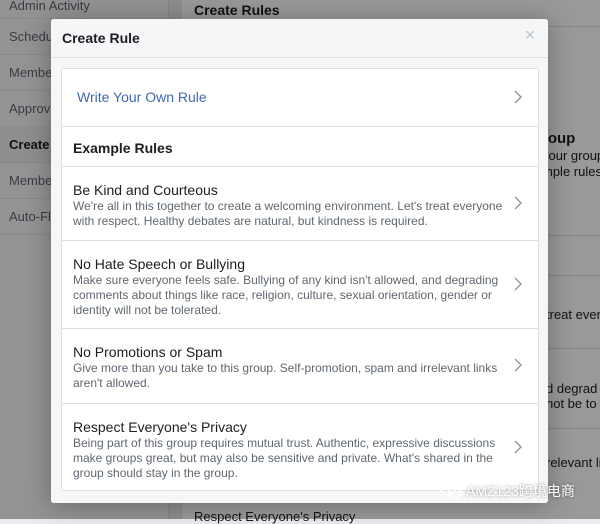 The image size is (600, 524). Describe the element at coordinates (142, 97) in the screenshot. I see `write-own-rule-link: Write Your Own Rule` at that location.